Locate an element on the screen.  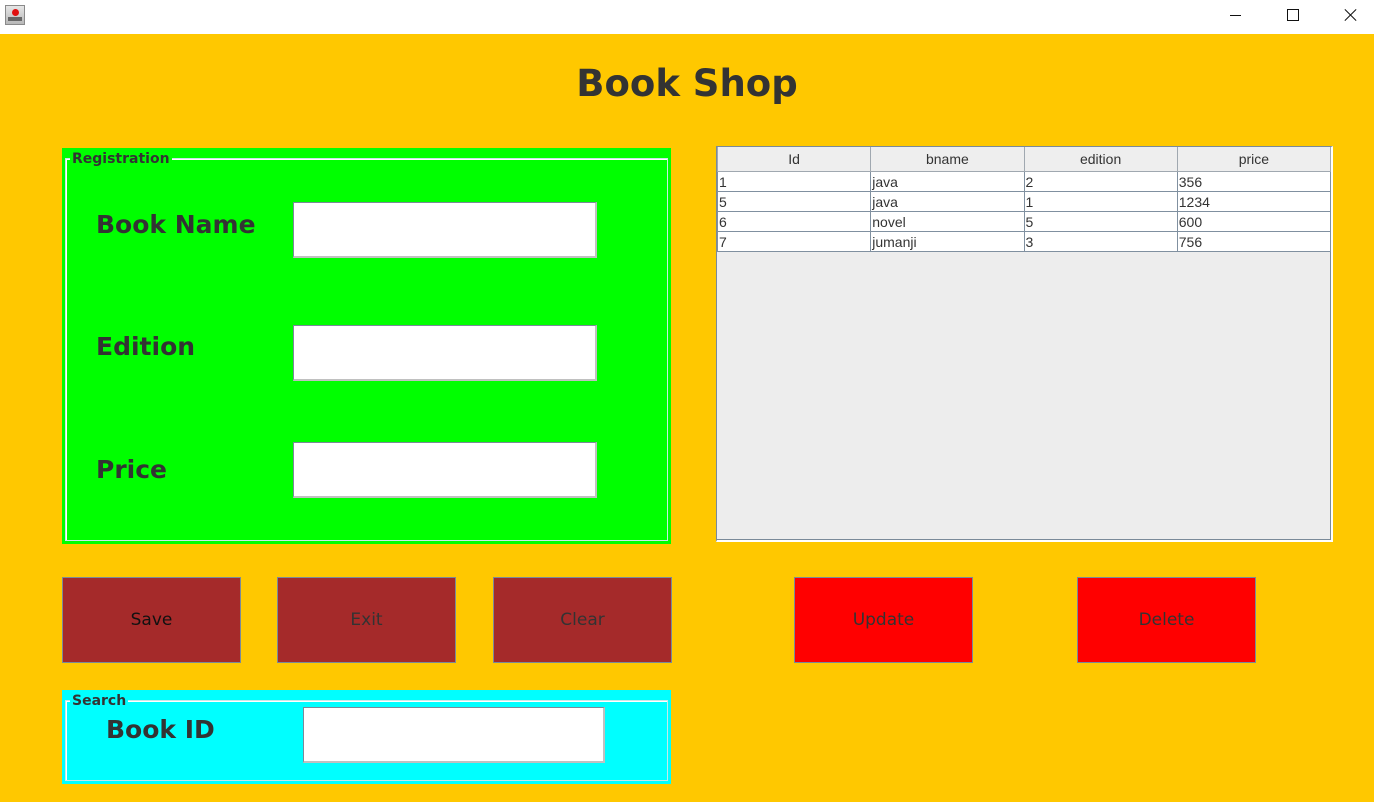
maximize-button is located at coordinates (1293, 15).